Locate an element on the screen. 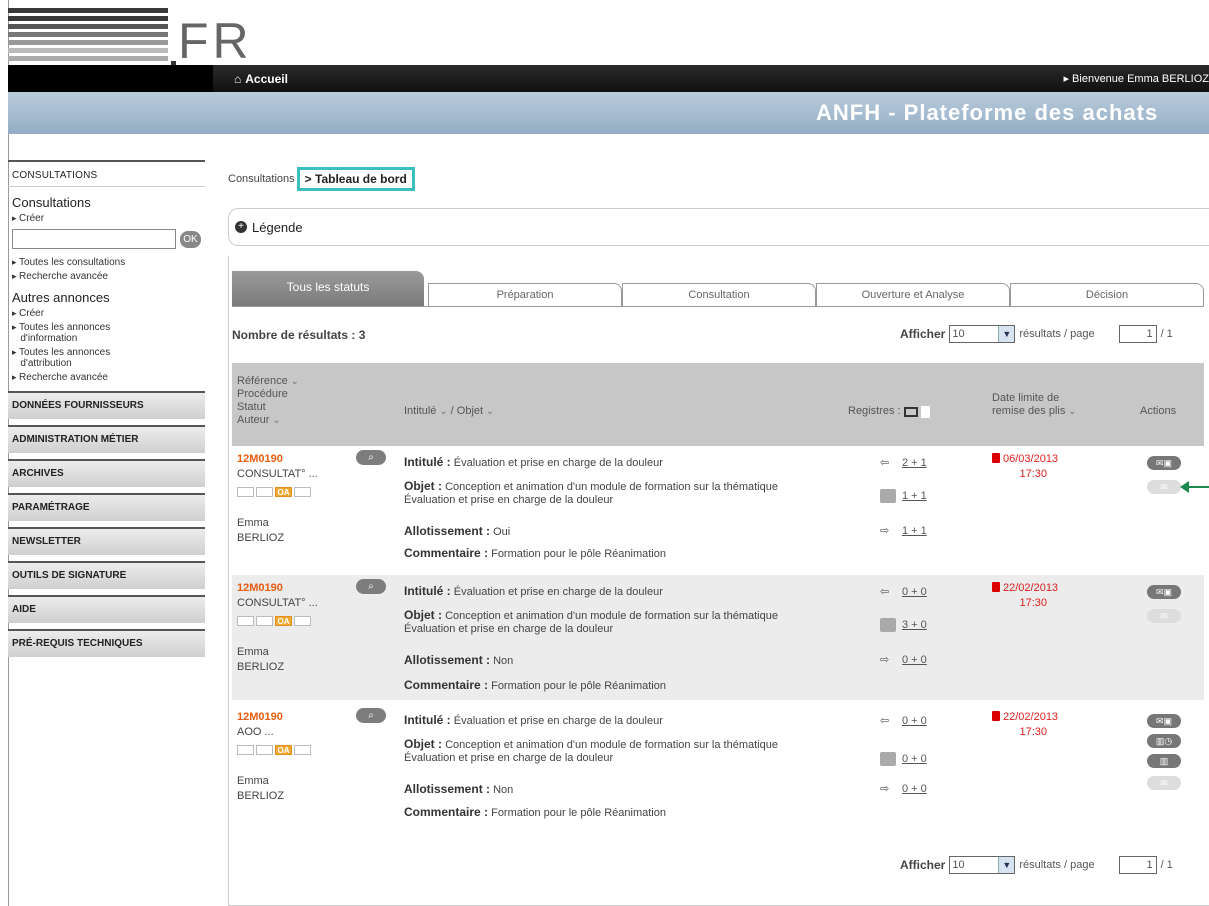 The image size is (1209, 906). author: Emma BERLIOZ is located at coordinates (261, 530).